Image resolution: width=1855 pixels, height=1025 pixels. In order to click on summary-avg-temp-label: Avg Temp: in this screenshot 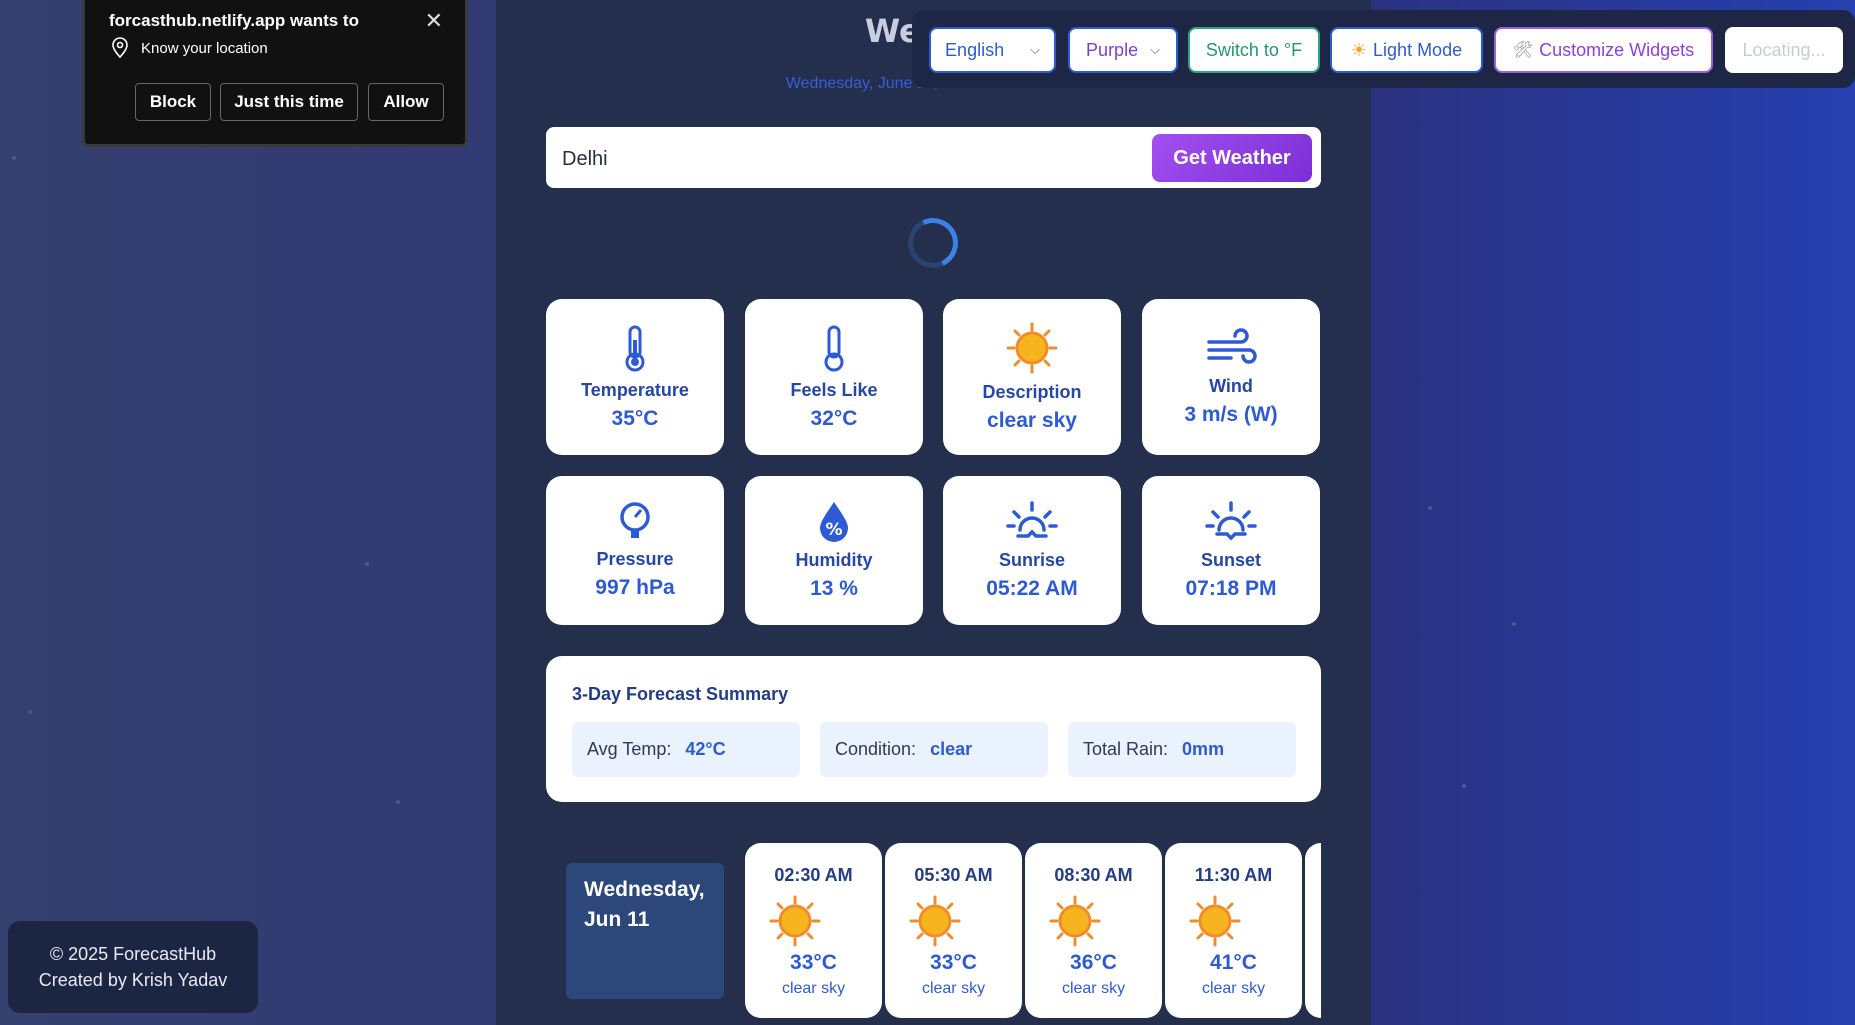, I will do `click(629, 749)`.